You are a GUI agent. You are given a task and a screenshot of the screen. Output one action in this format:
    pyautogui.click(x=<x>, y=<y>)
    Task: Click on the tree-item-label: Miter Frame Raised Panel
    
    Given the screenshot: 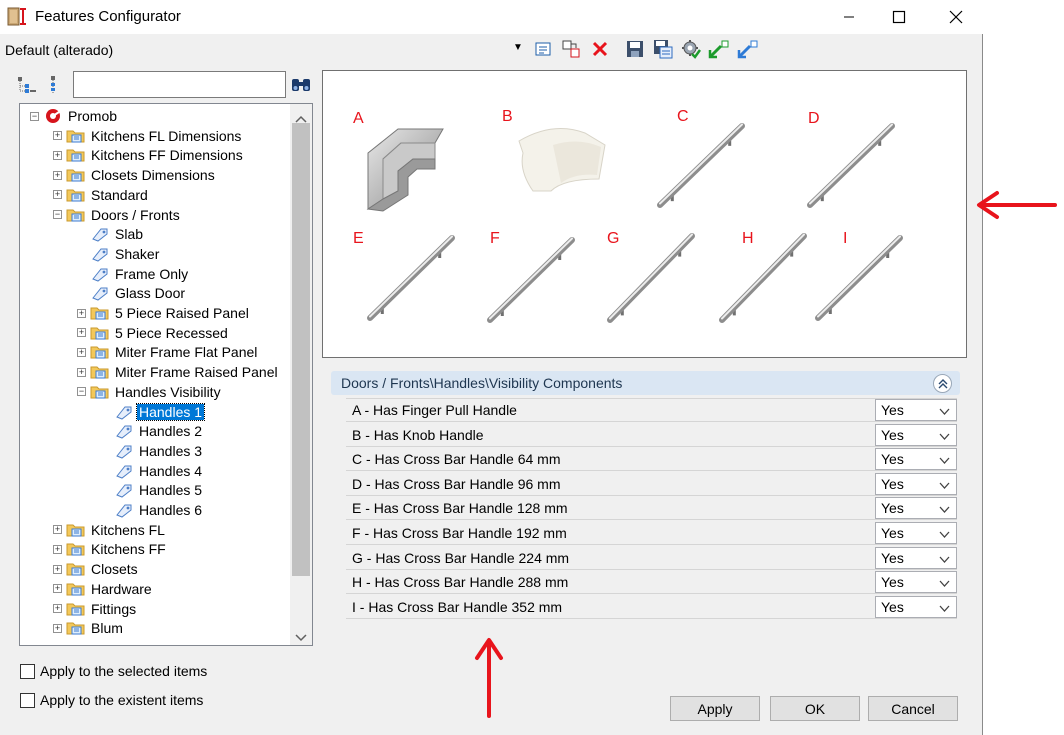 What is the action you would take?
    pyautogui.click(x=196, y=372)
    